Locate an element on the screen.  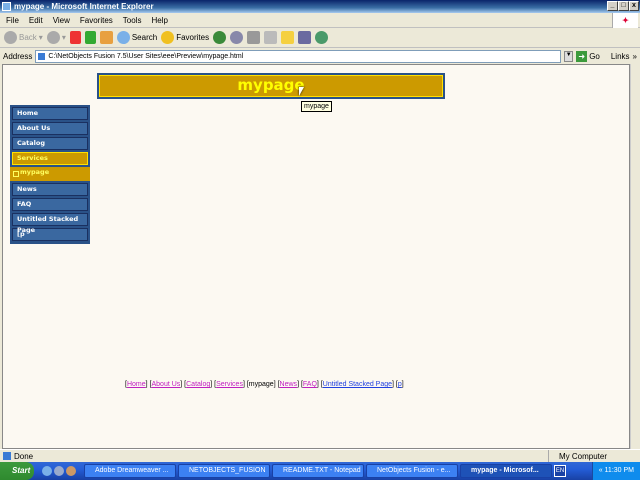
nav-untitled-stacked-page: Untitled Stacked Page is located at coordinates (50, 223).